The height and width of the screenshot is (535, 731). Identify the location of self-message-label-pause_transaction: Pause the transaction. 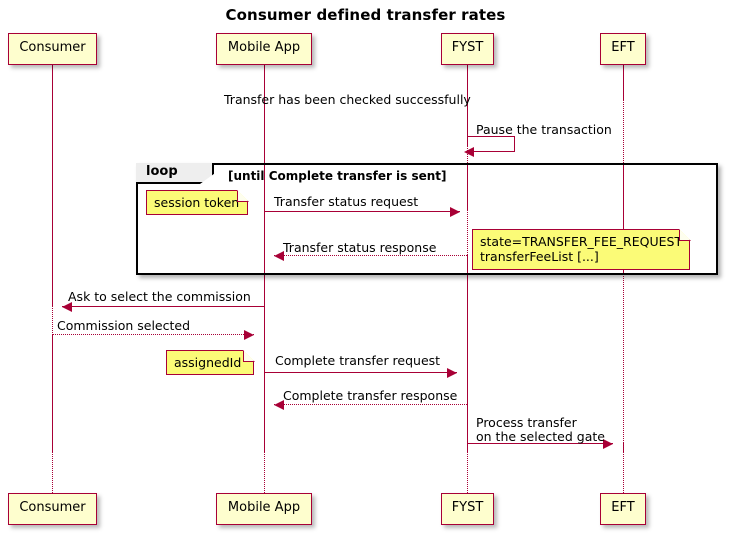
(544, 129).